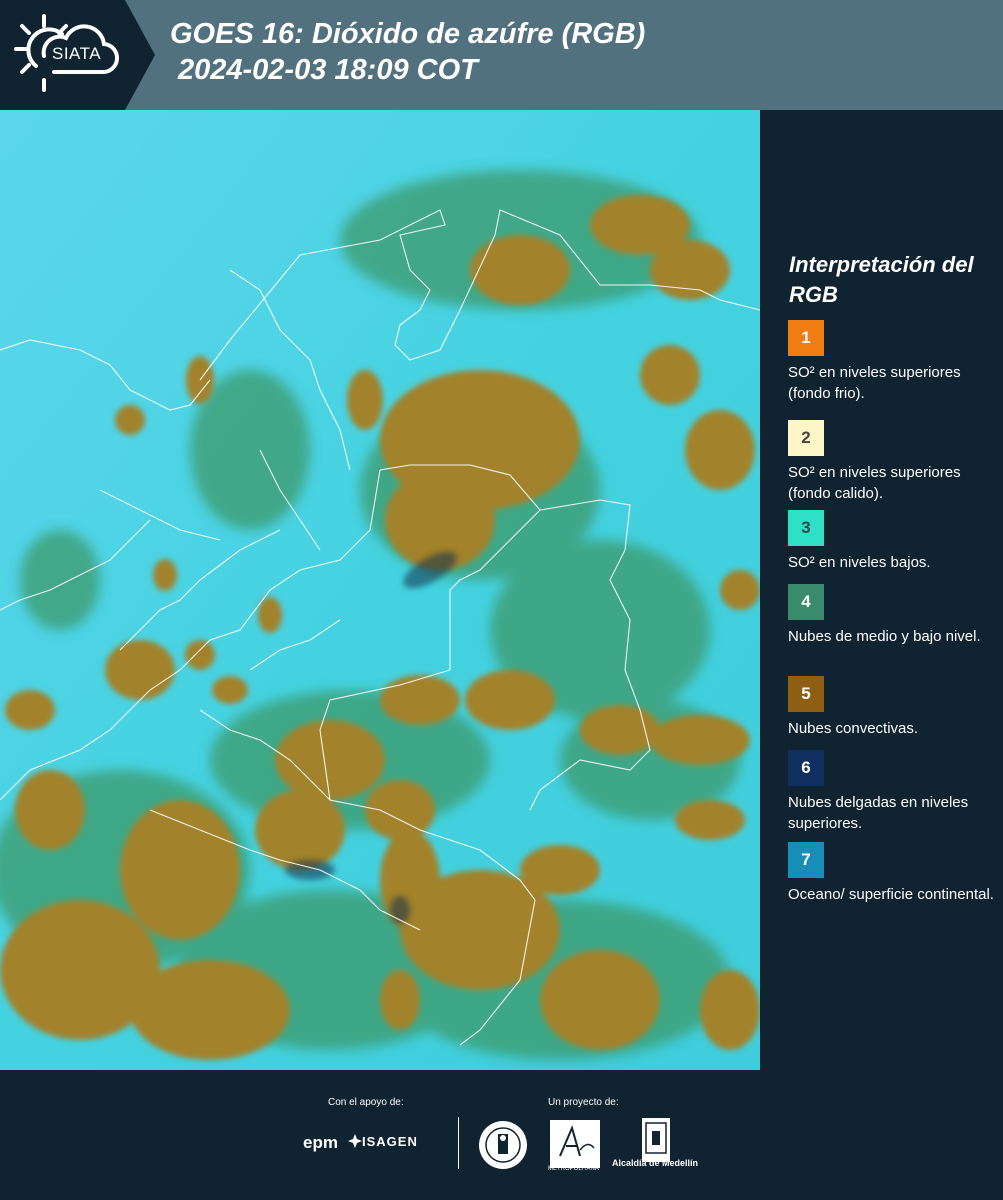  Describe the element at coordinates (853, 728) in the screenshot. I see `legend-label-5: Nubes convectivas.` at that location.